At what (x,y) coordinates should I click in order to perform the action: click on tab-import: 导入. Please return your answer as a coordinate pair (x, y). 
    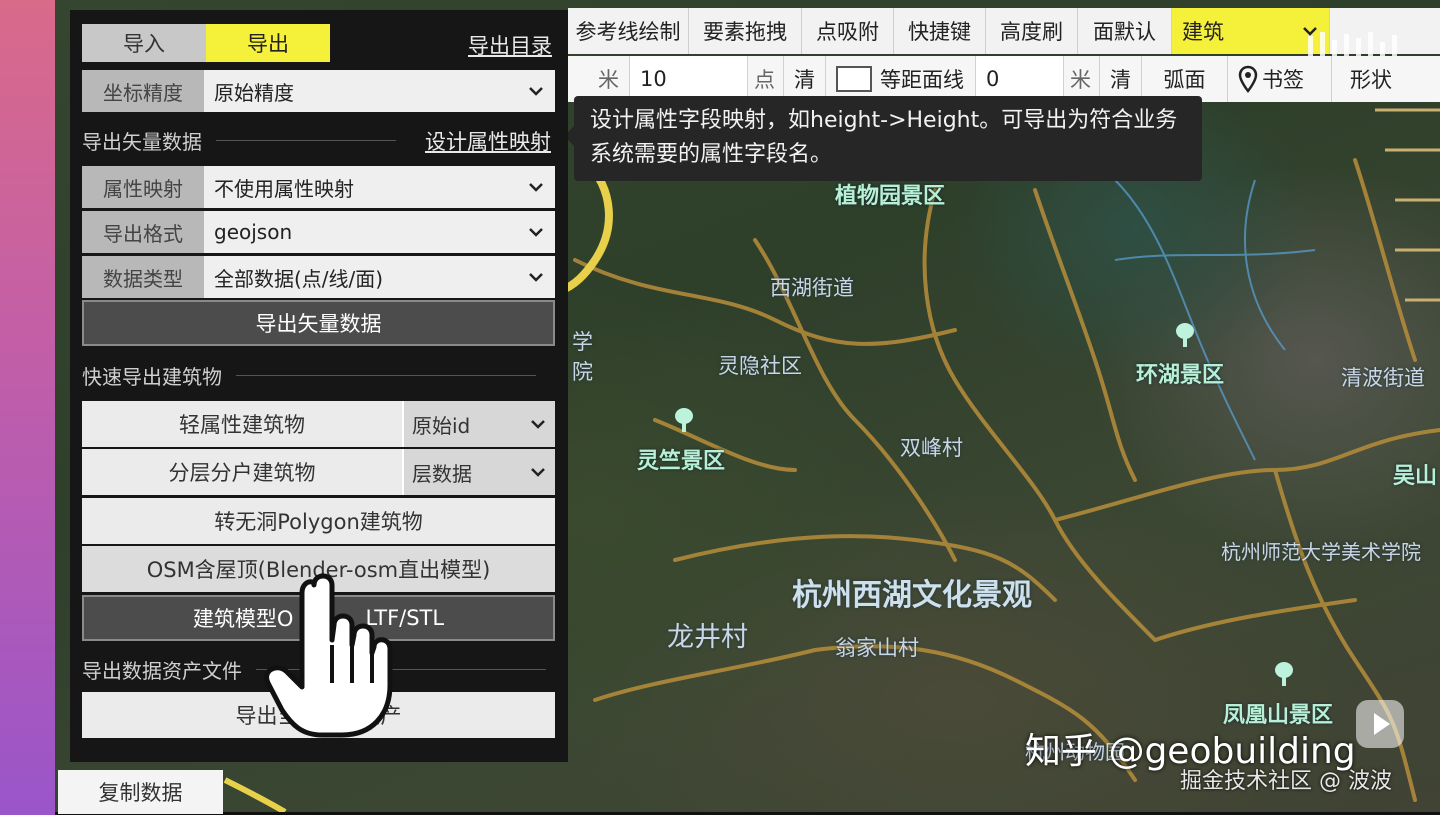
    Looking at the image, I should click on (144, 43).